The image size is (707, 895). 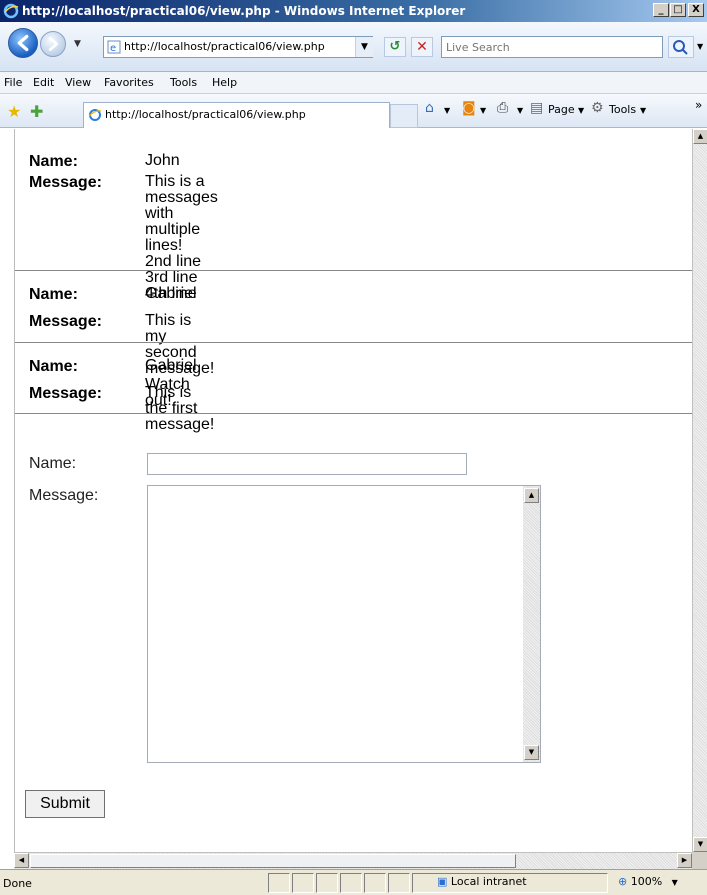 I want to click on page-dropdown-icon: ▼, so click(x=581, y=110).